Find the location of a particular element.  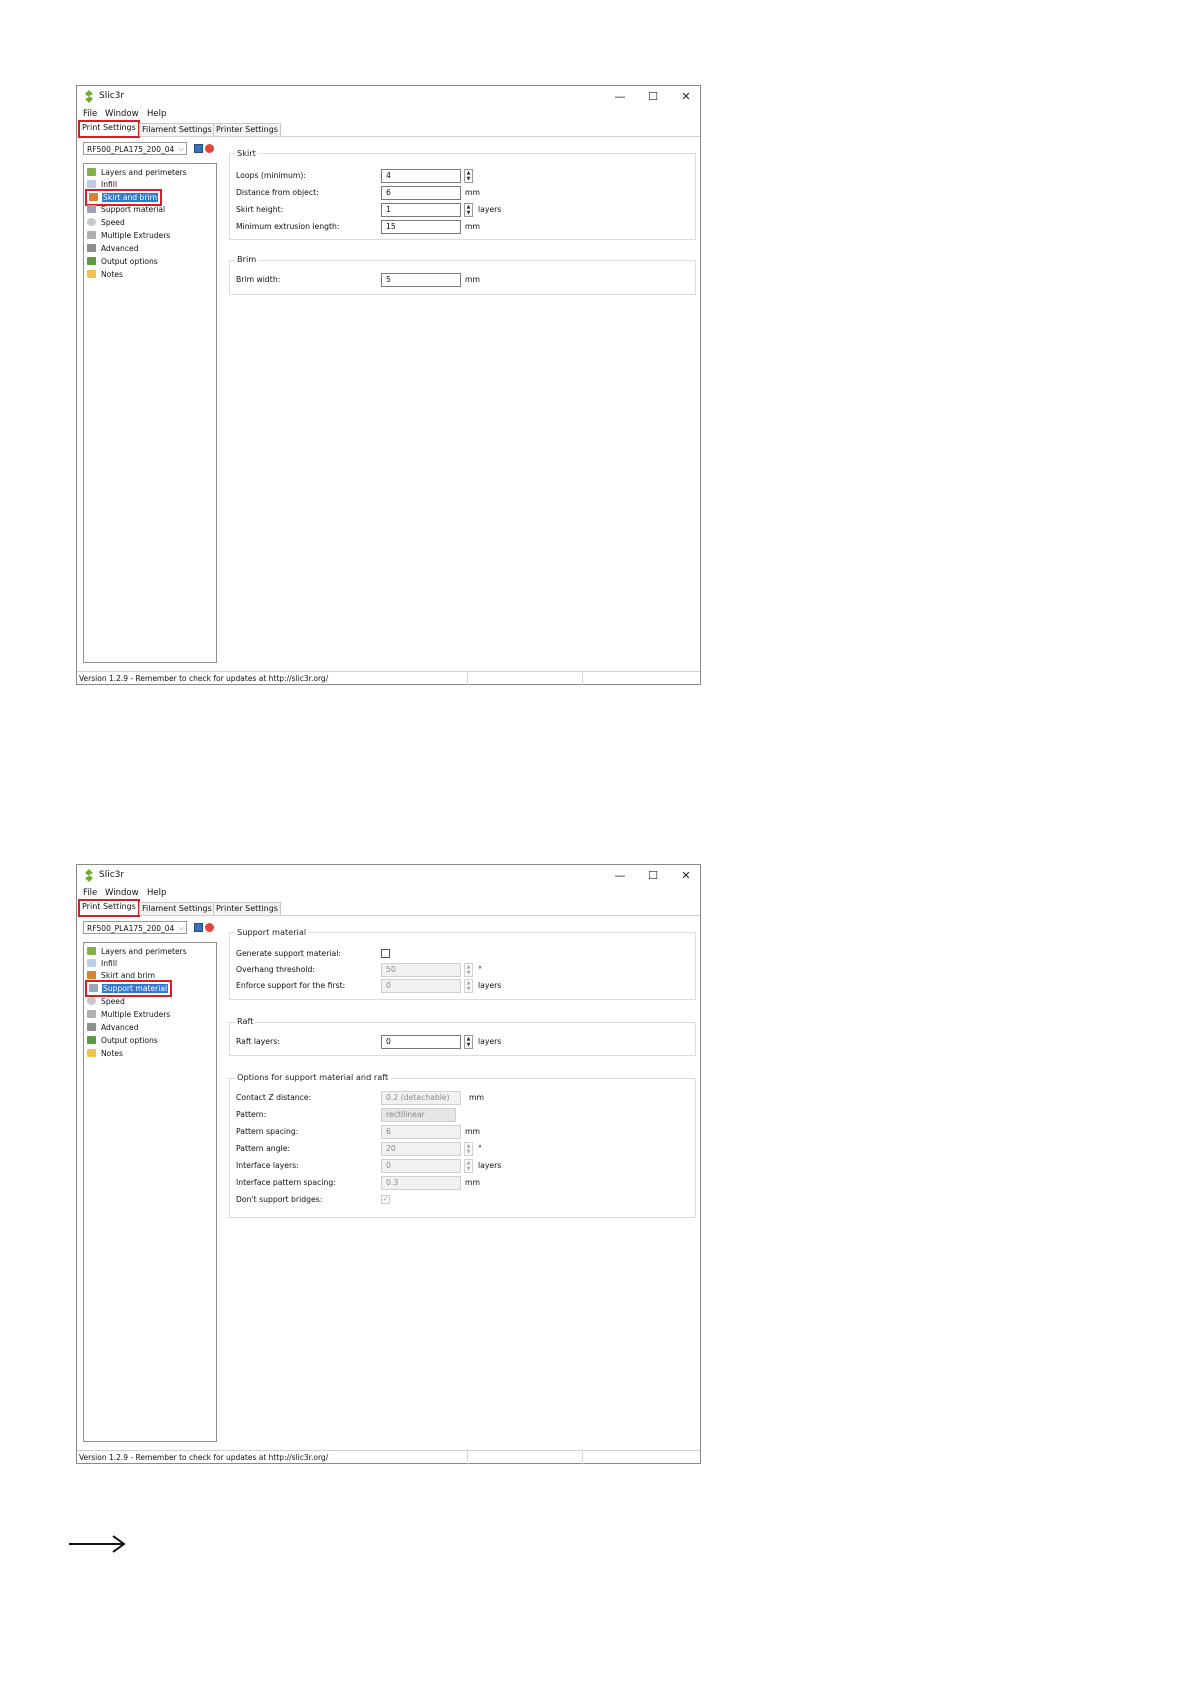

infill-icon is located at coordinates (91, 184).